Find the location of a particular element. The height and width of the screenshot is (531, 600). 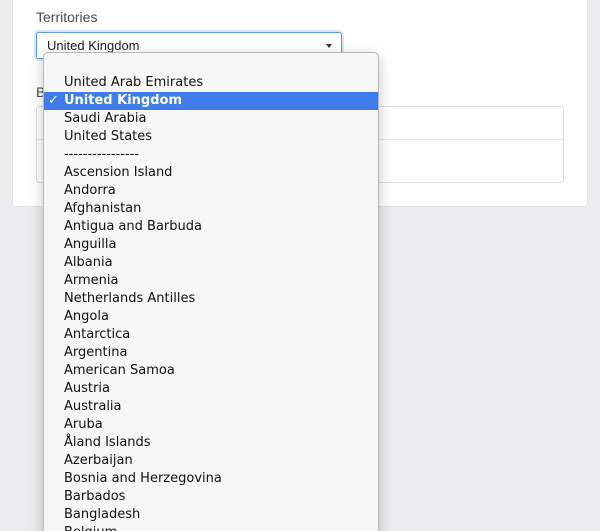

dropdown-option: ✓ United Kingdom is located at coordinates (211, 101).